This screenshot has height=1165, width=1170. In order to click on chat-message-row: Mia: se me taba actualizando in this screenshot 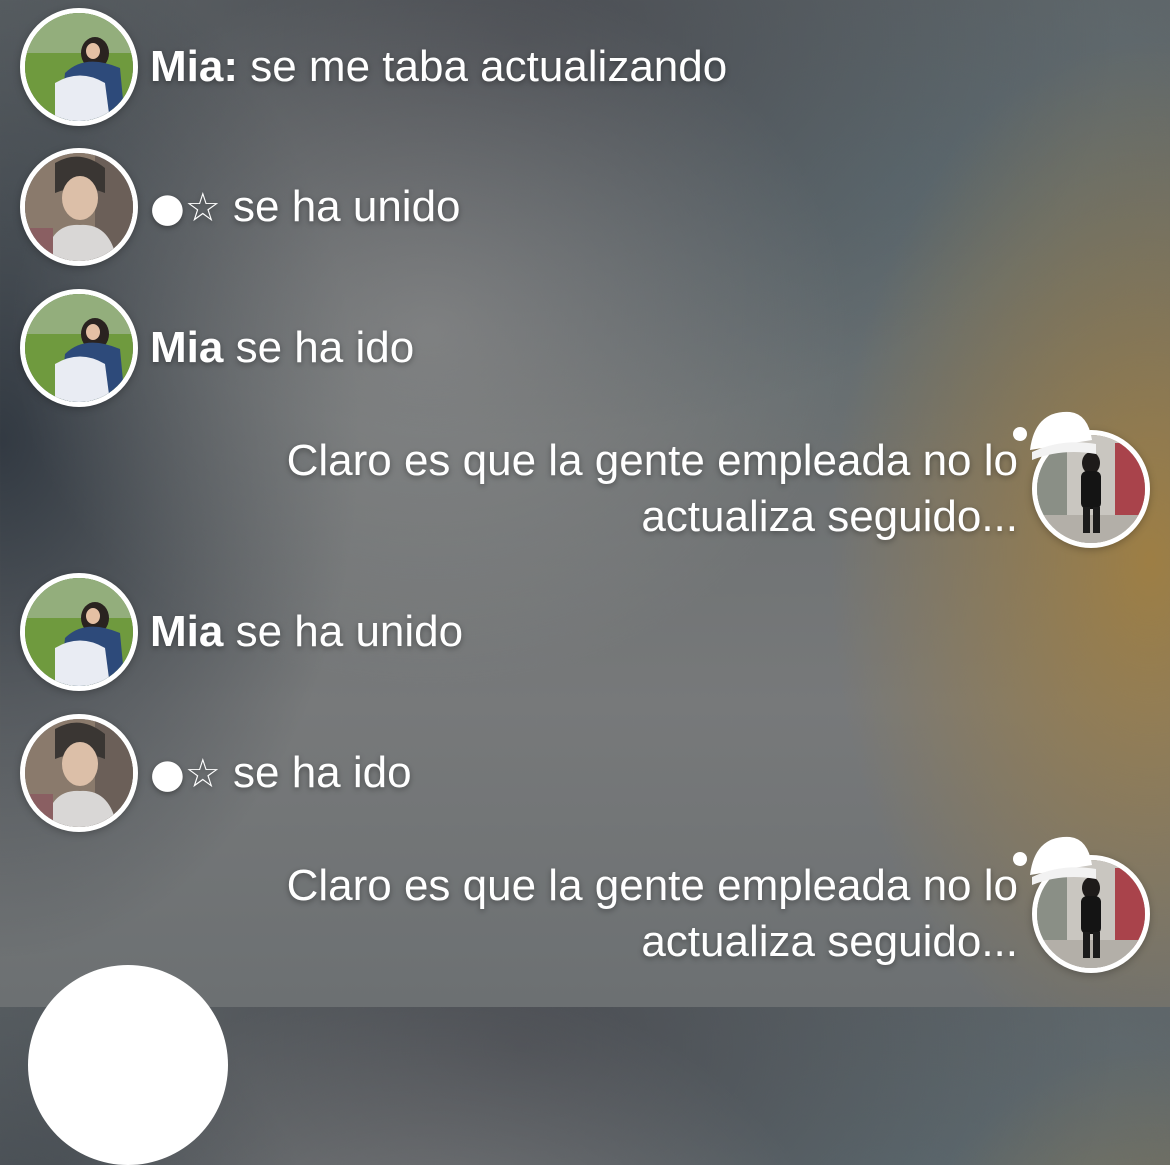, I will do `click(373, 67)`.